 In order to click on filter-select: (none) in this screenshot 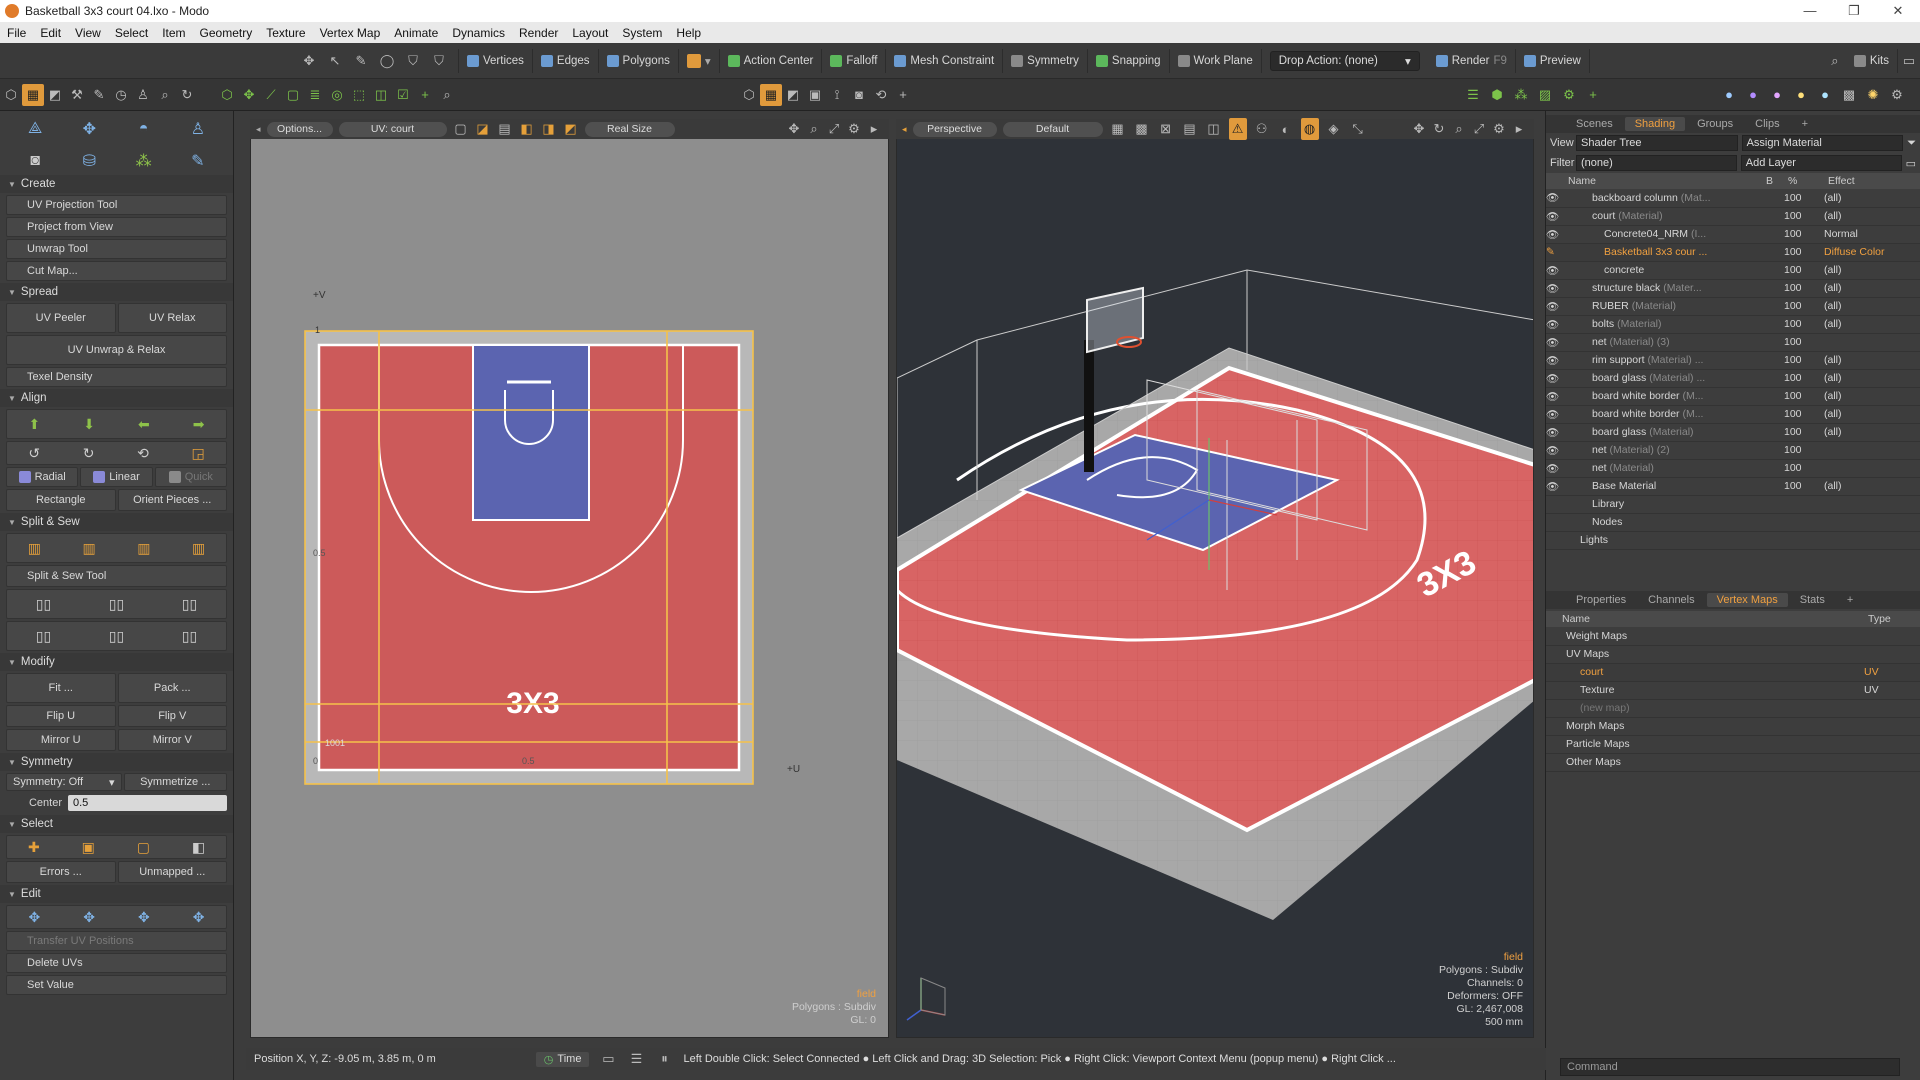, I will do `click(1656, 163)`.